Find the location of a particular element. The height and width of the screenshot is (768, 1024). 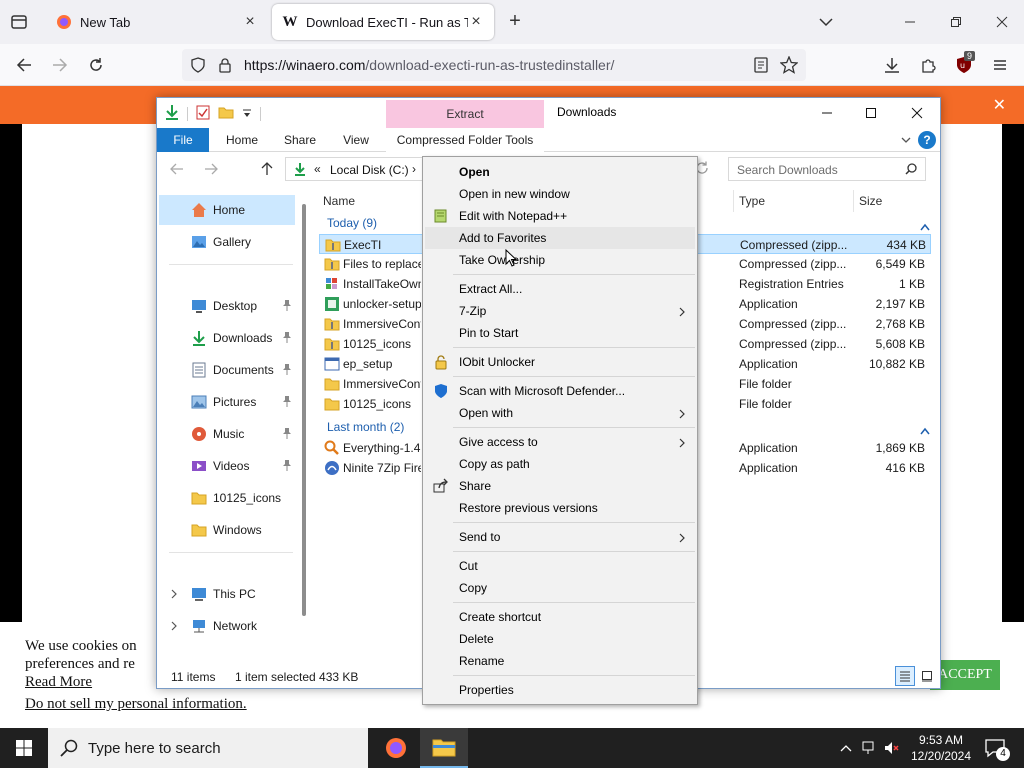

start-button is located at coordinates (24, 748).